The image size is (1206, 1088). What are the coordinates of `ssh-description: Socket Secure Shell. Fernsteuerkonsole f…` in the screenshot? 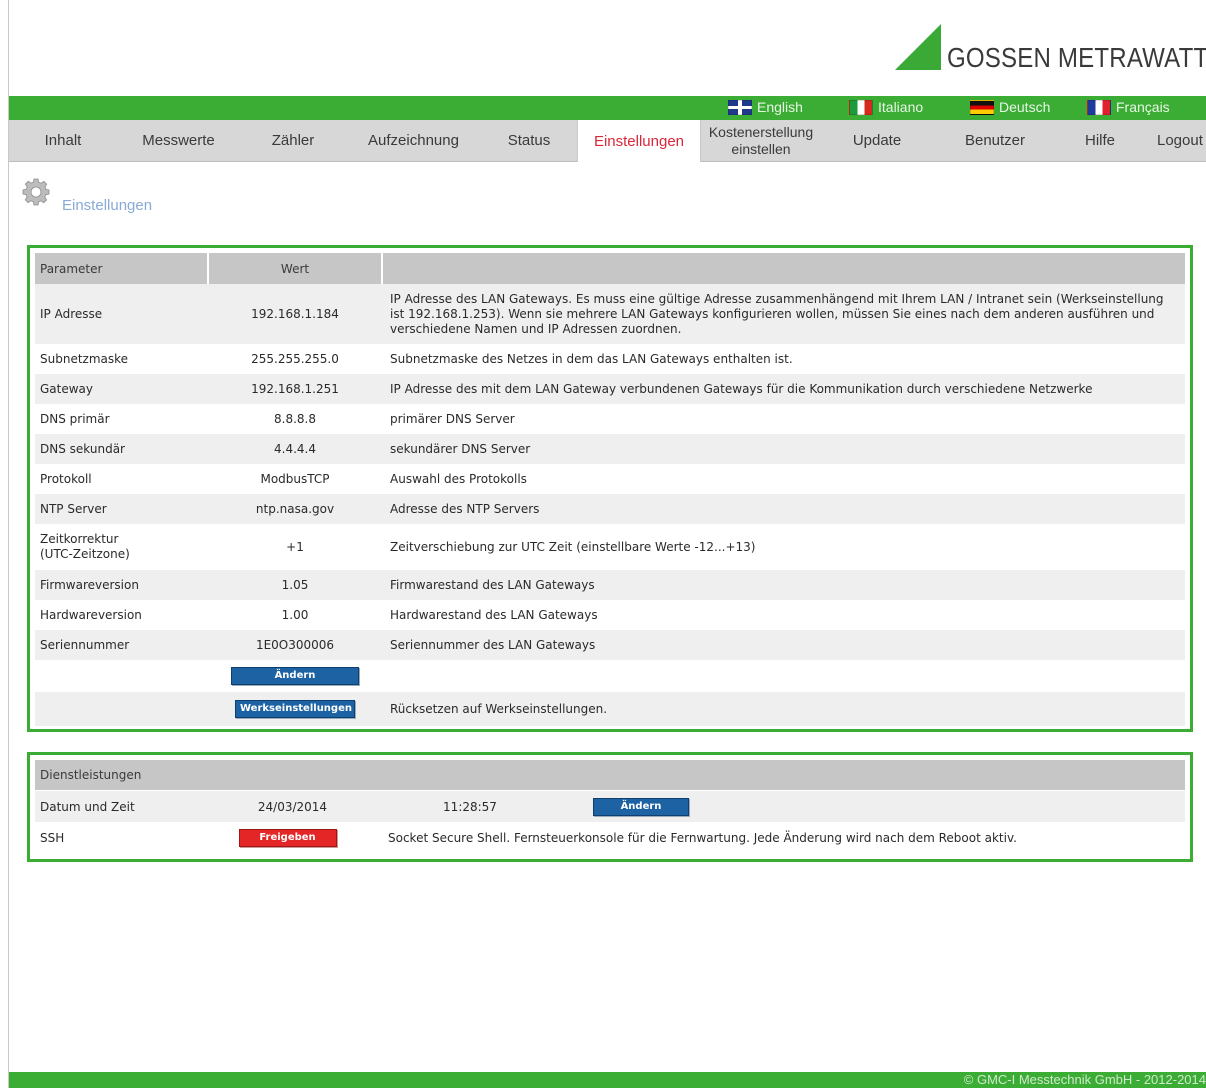 It's located at (702, 837).